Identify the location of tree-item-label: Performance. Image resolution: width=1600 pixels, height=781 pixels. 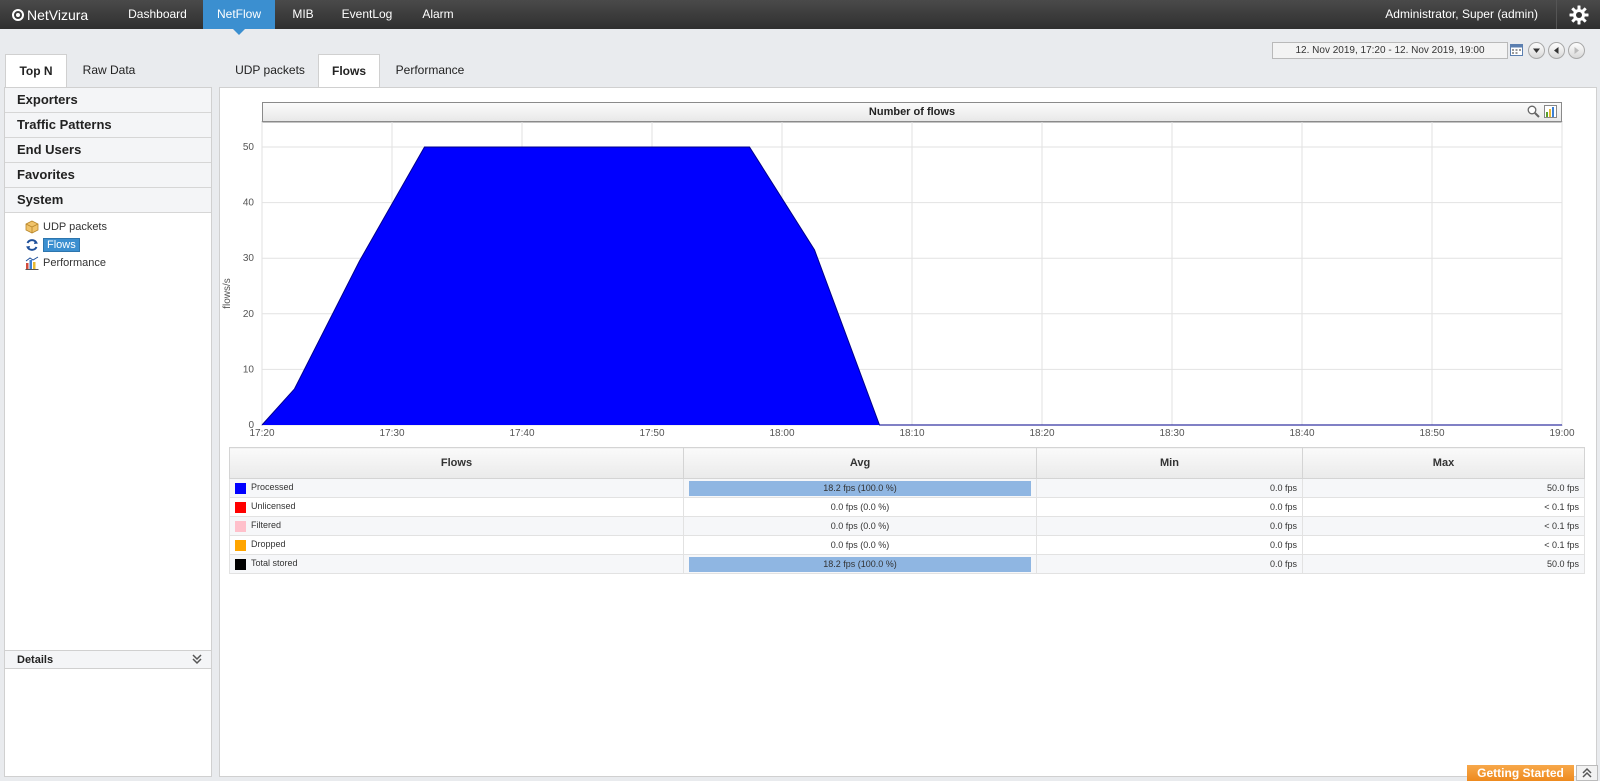
(74, 263).